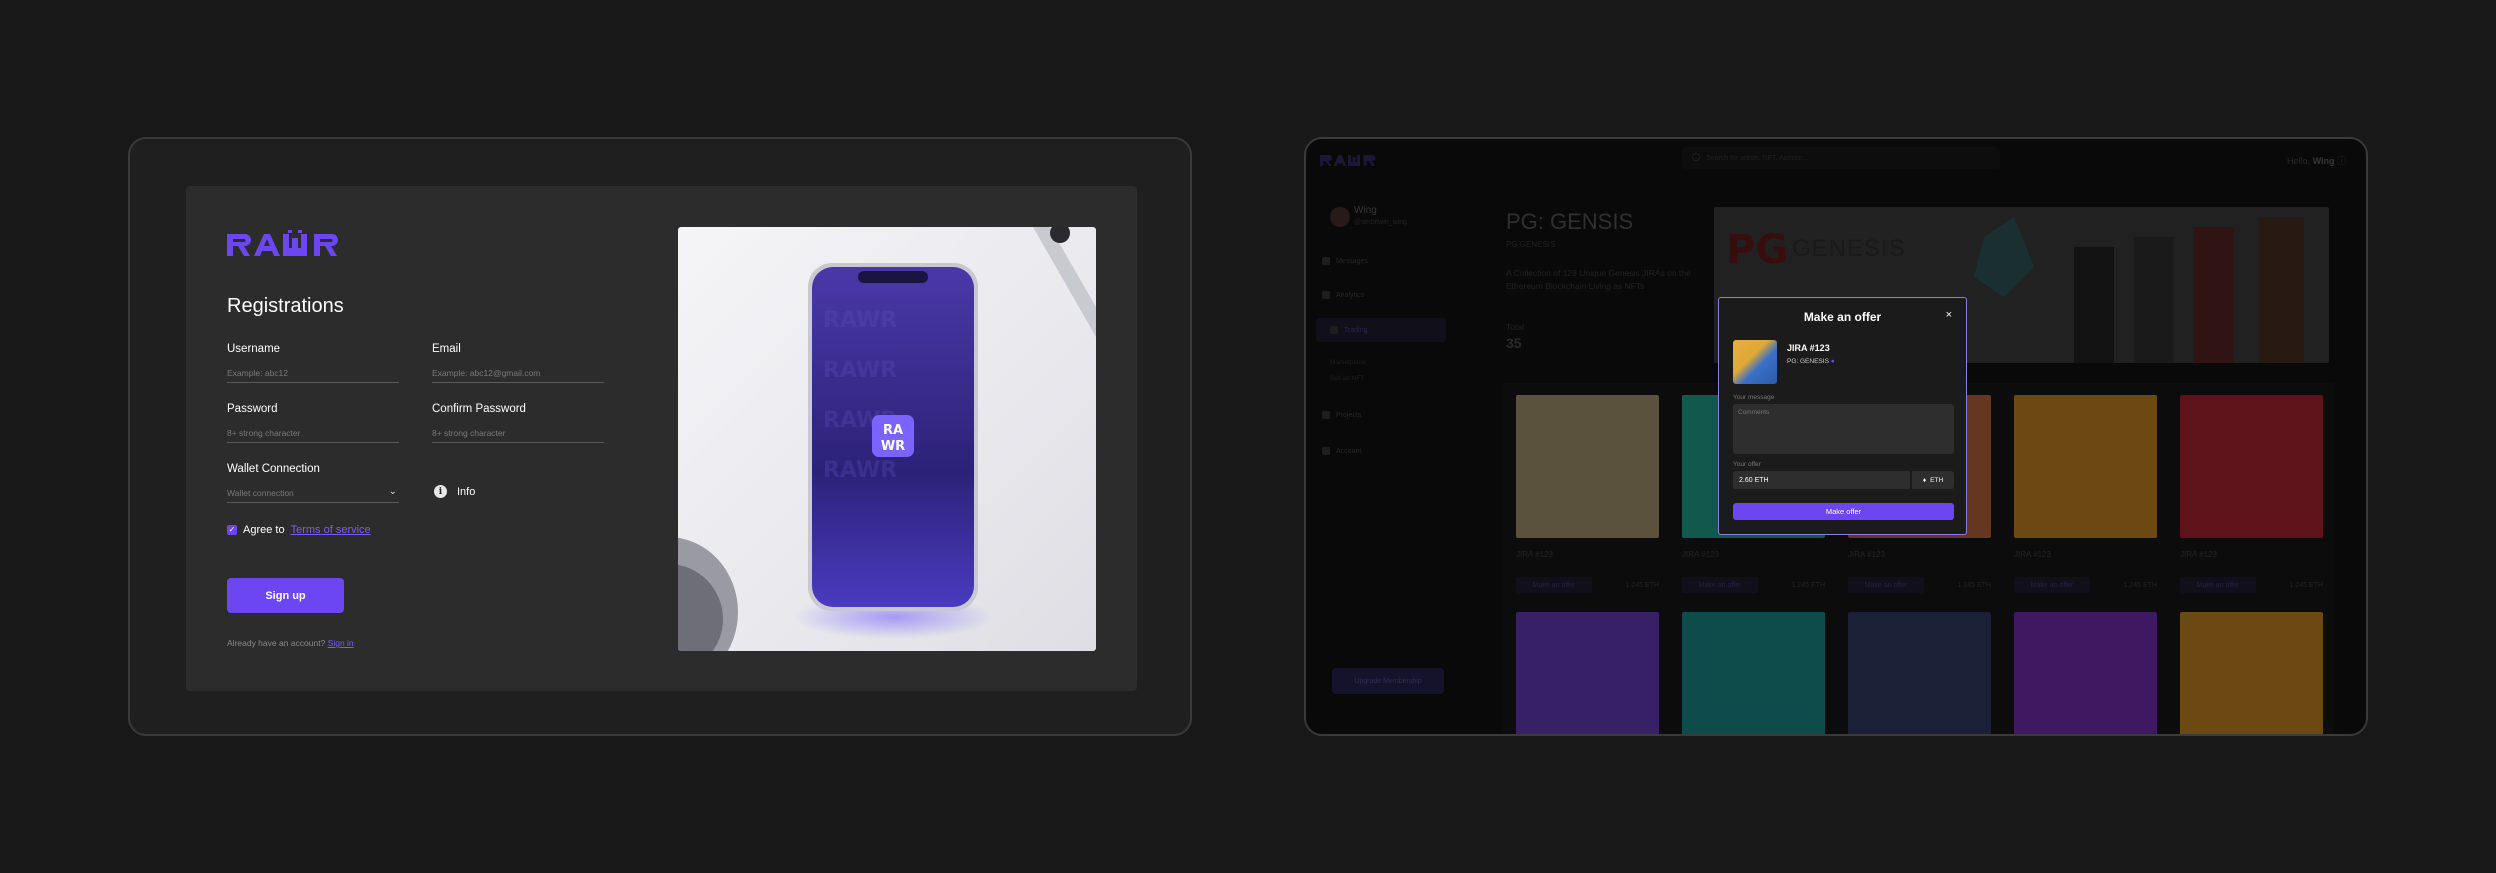  I want to click on projects-icon, so click(1326, 415).